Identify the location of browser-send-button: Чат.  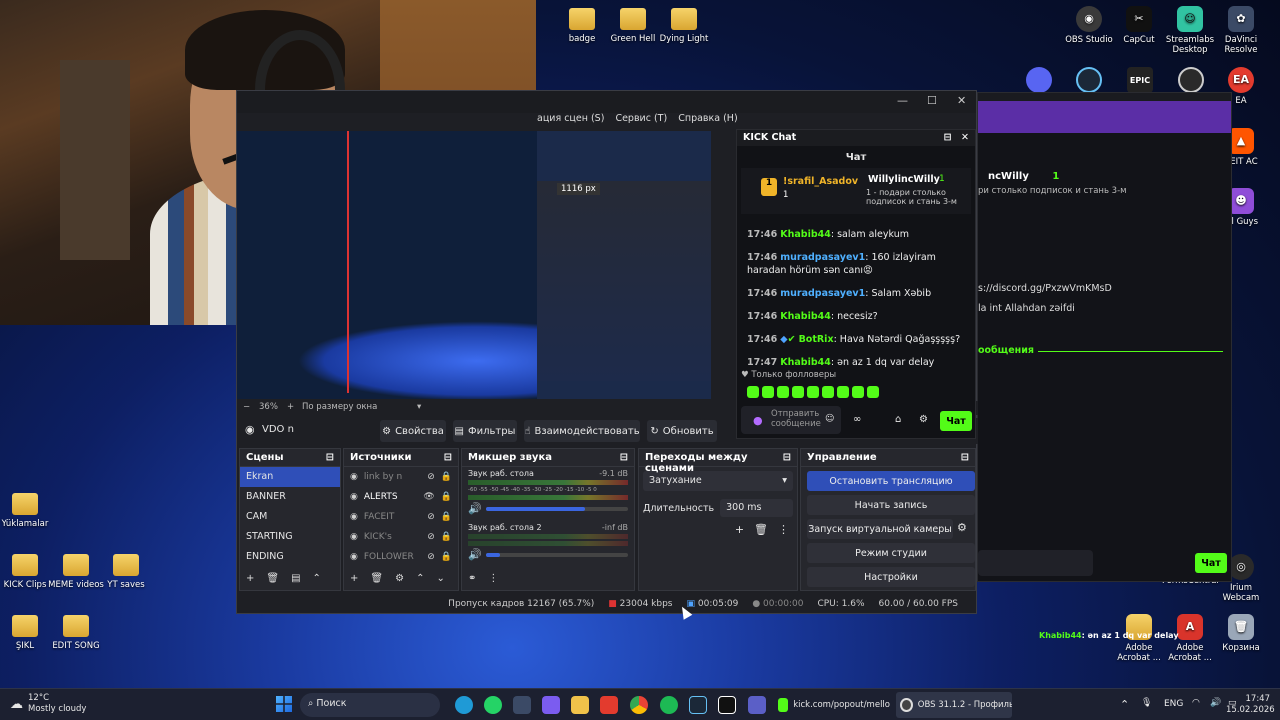
(1211, 563).